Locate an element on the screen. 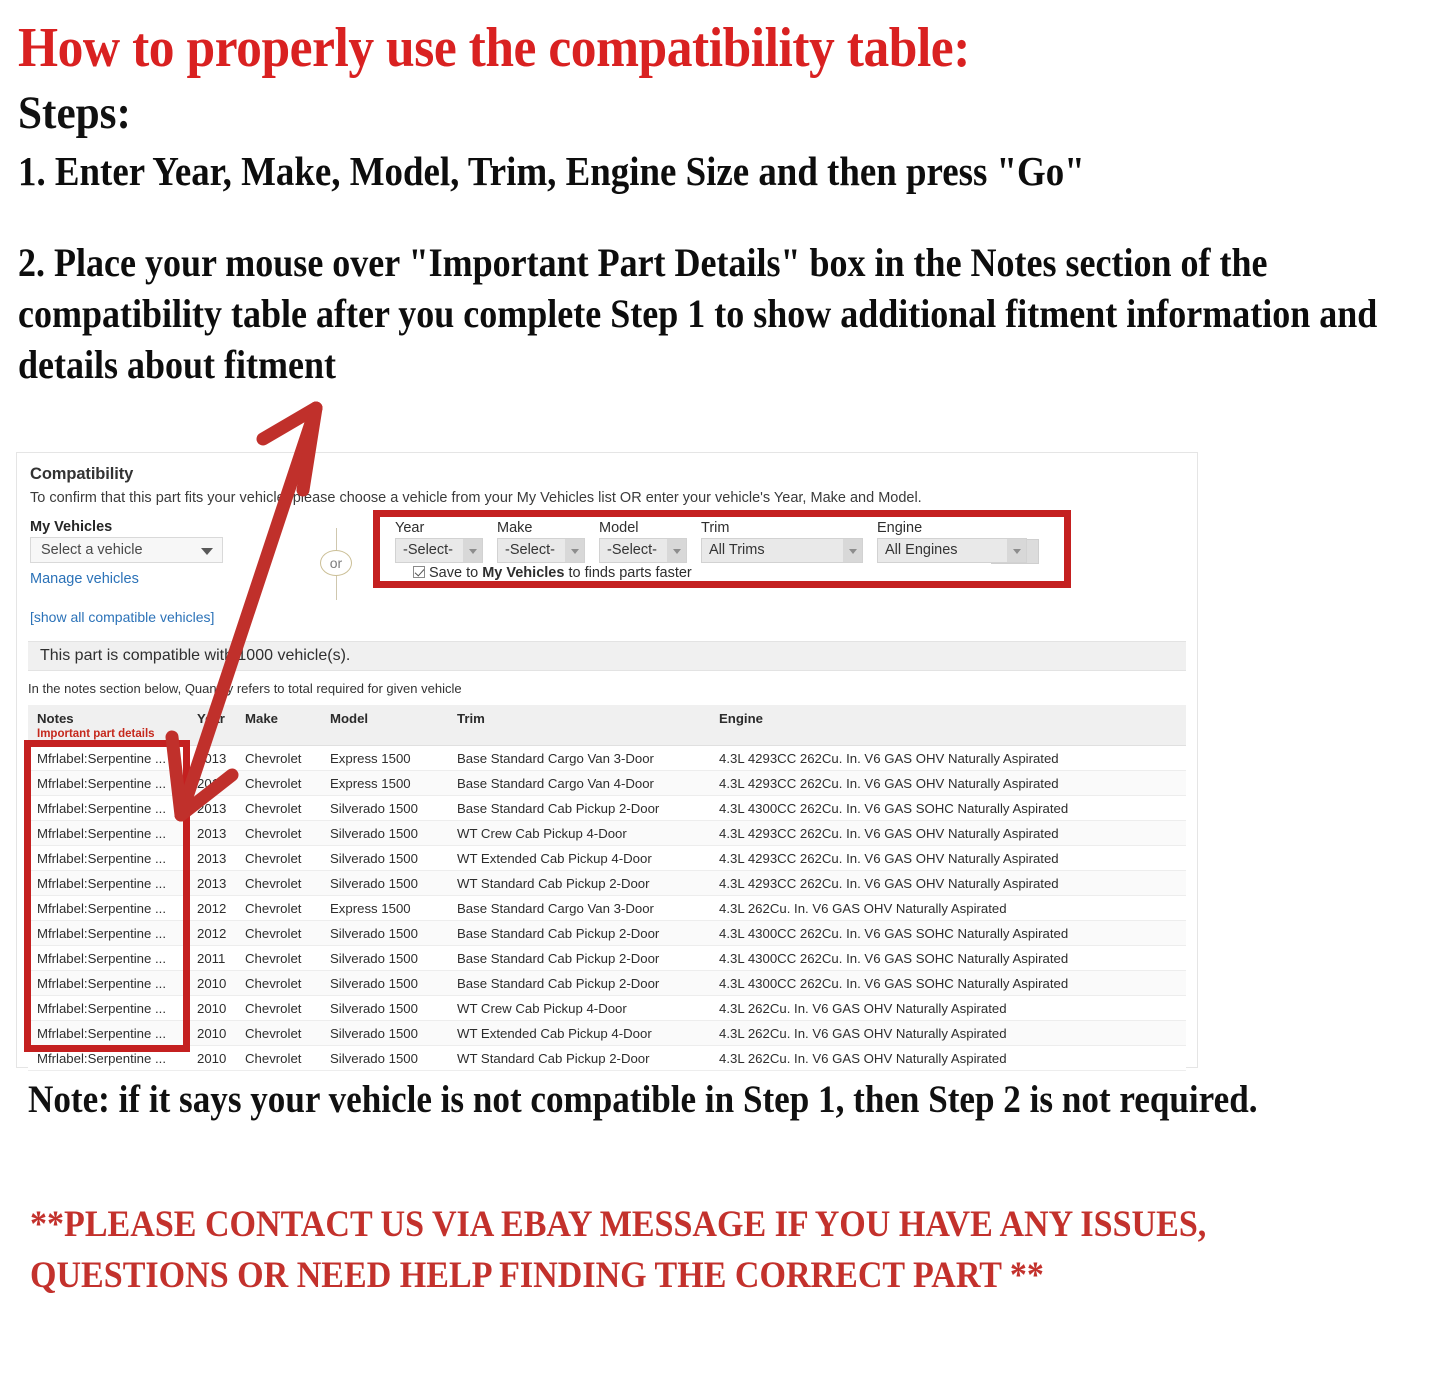 The image size is (1445, 1393). or-divider: or is located at coordinates (337, 564).